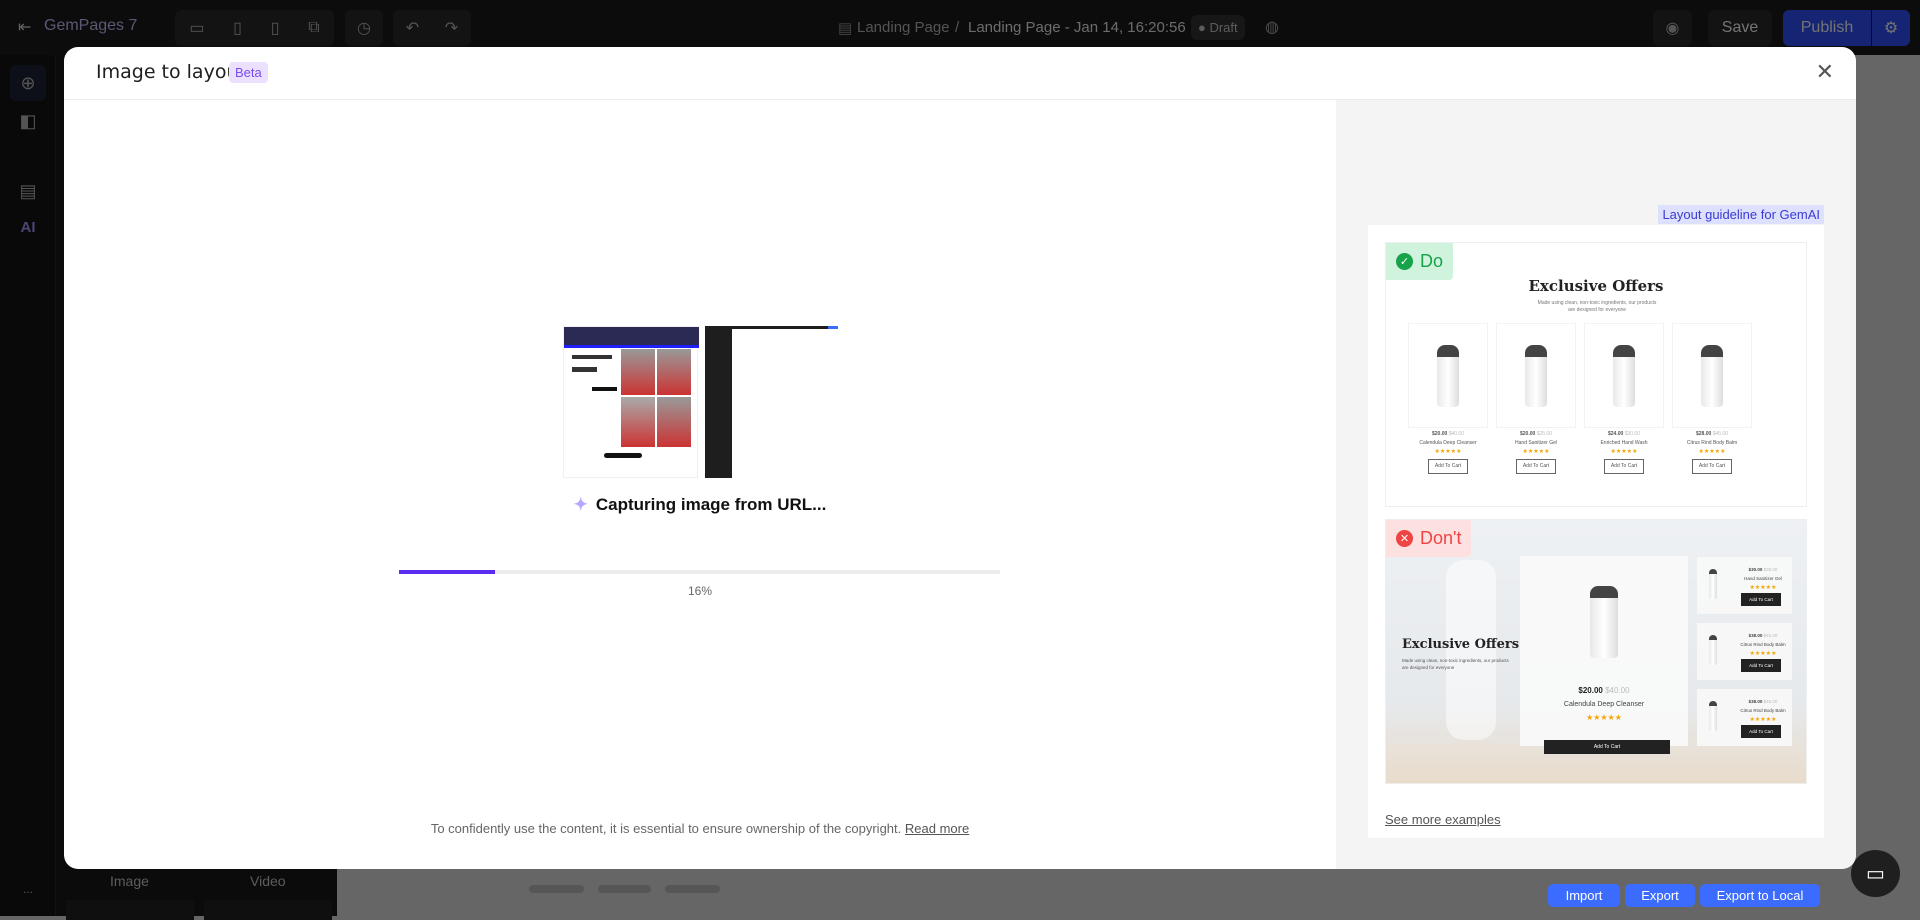  Describe the element at coordinates (699, 572) in the screenshot. I see `progress-bar` at that location.